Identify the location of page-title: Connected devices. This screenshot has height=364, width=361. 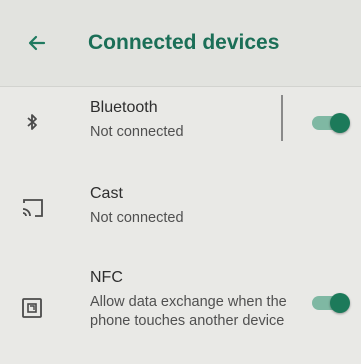
(184, 42).